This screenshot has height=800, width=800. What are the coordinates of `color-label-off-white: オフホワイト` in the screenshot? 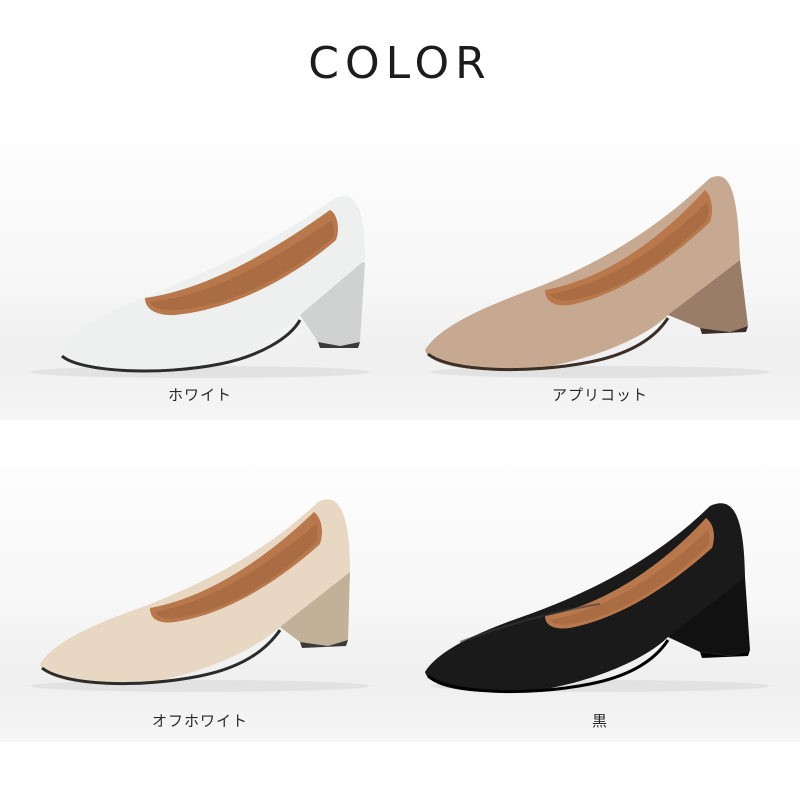 It's located at (199, 721).